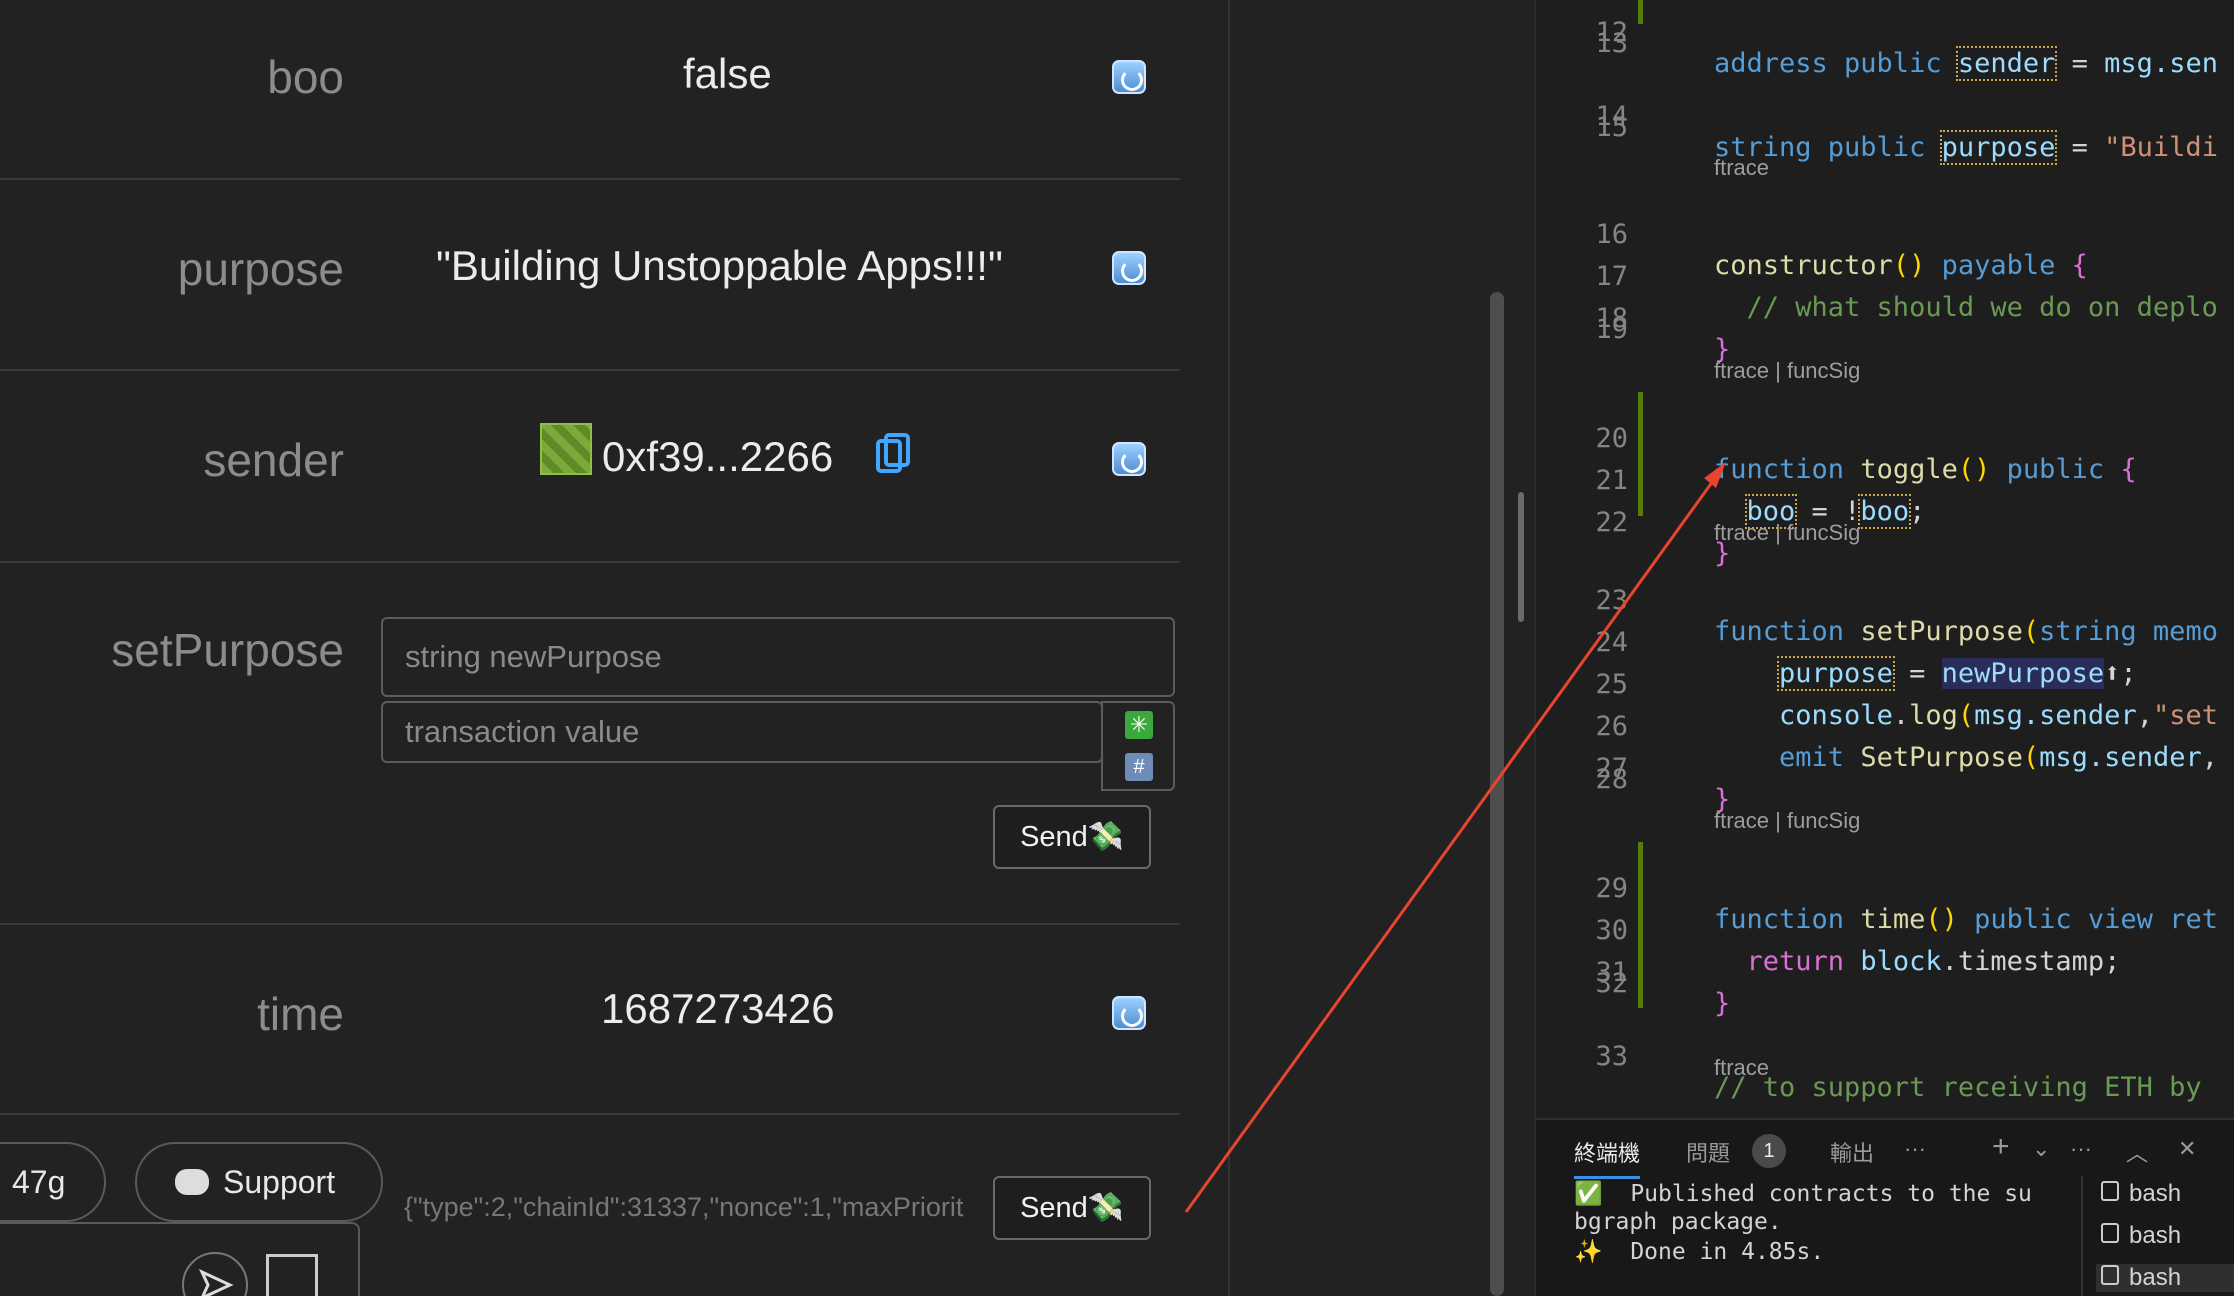 Image resolution: width=2234 pixels, height=1296 pixels. Describe the element at coordinates (1455, 837) in the screenshot. I see `annotation-arrow` at that location.